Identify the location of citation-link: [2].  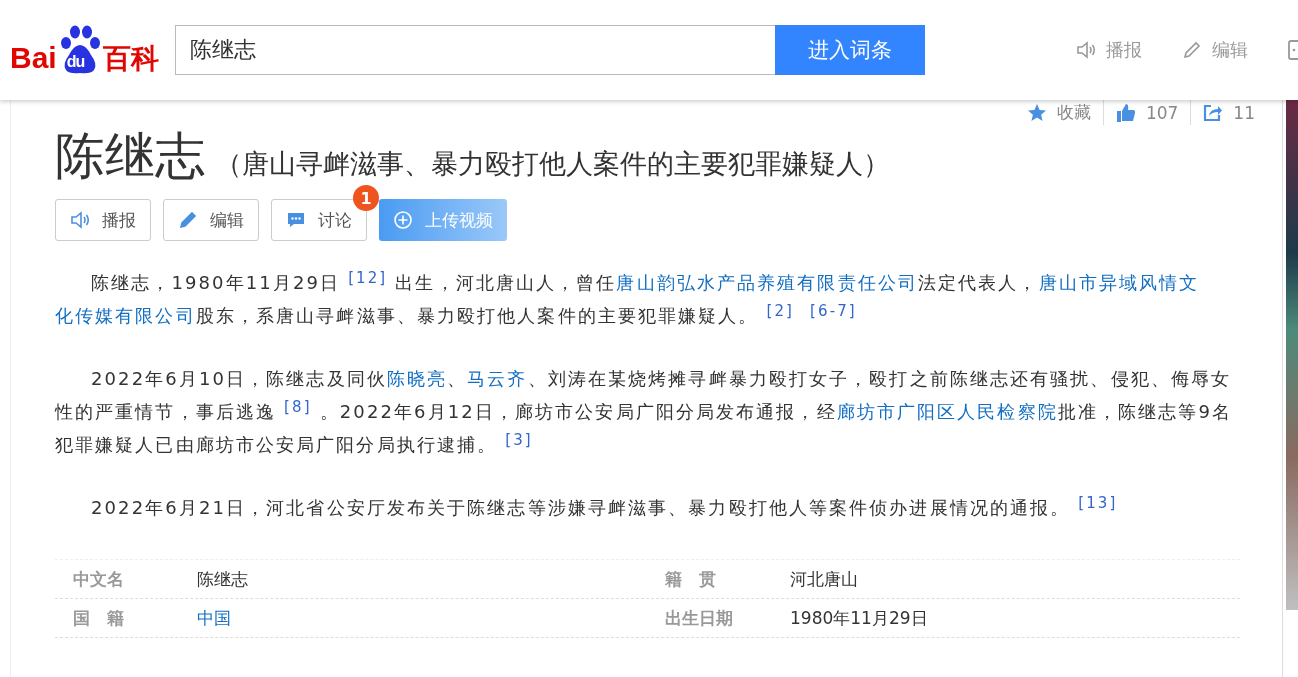
(780, 311).